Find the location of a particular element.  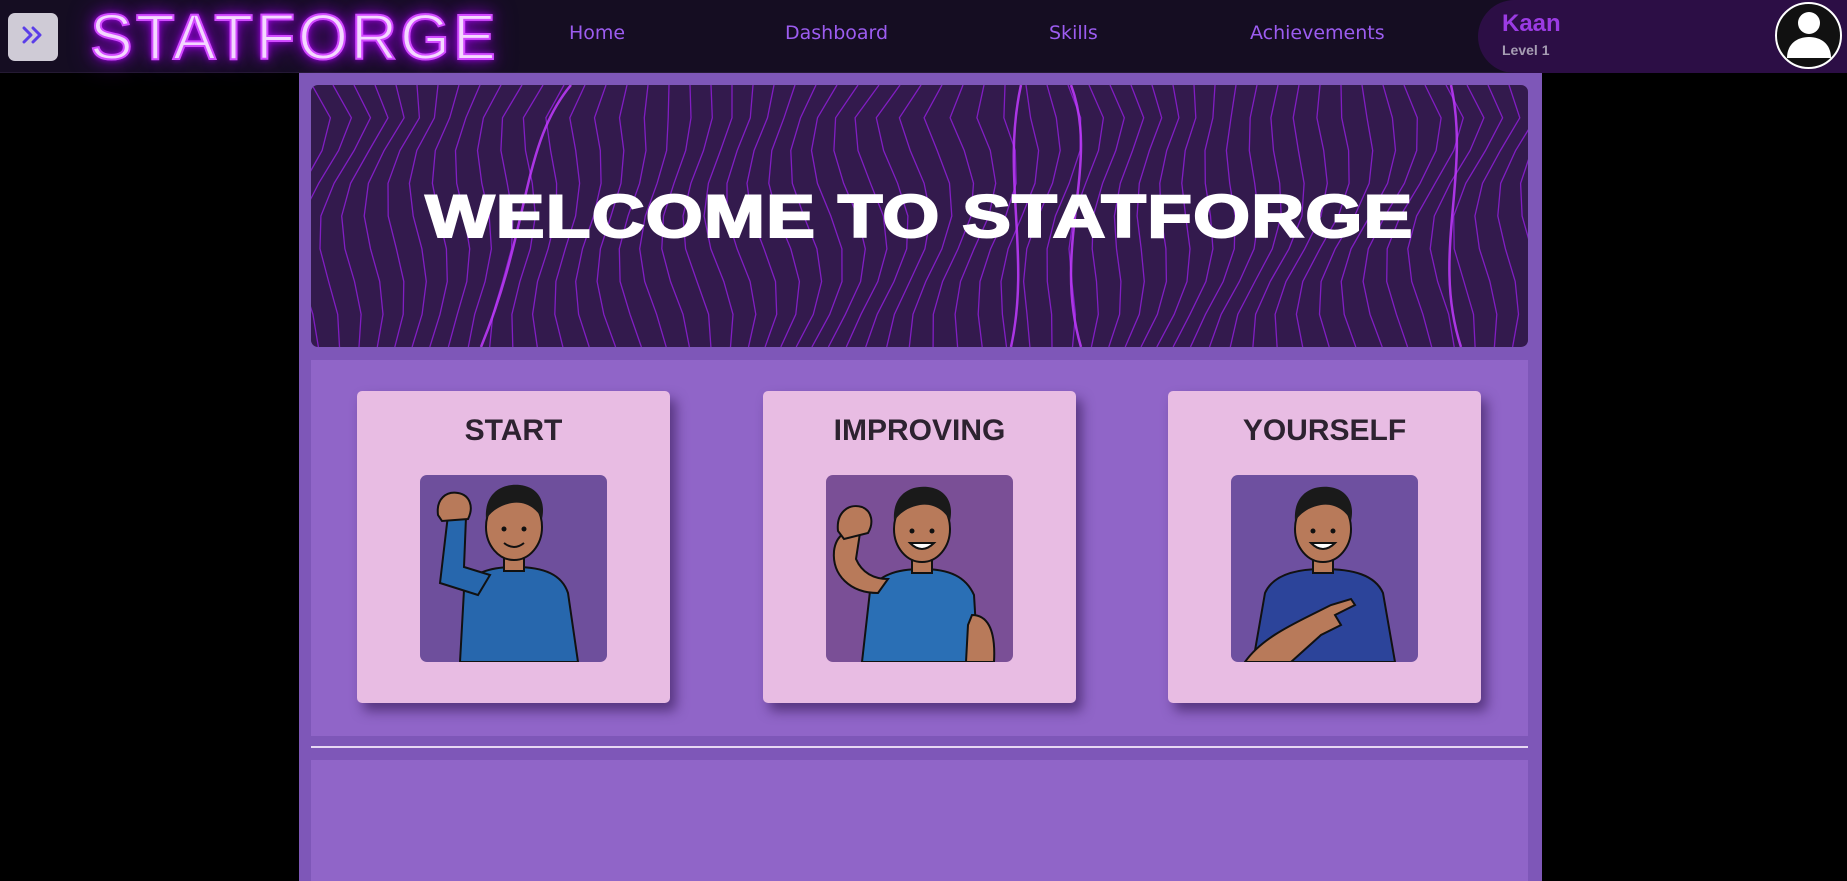

lower-content-panel is located at coordinates (919, 820).